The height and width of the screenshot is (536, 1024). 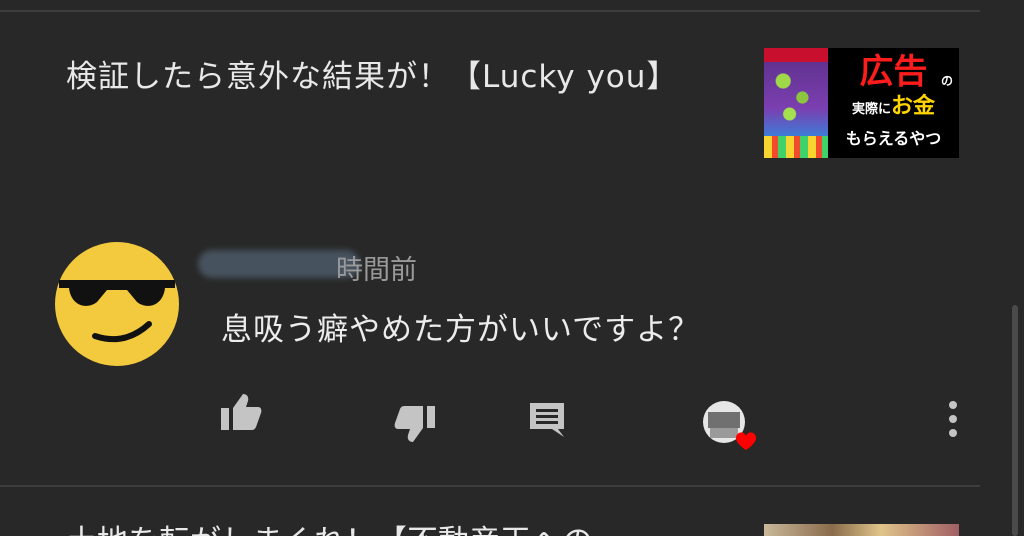 What do you see at coordinates (241, 412) in the screenshot?
I see `thumb-up-icon` at bounding box center [241, 412].